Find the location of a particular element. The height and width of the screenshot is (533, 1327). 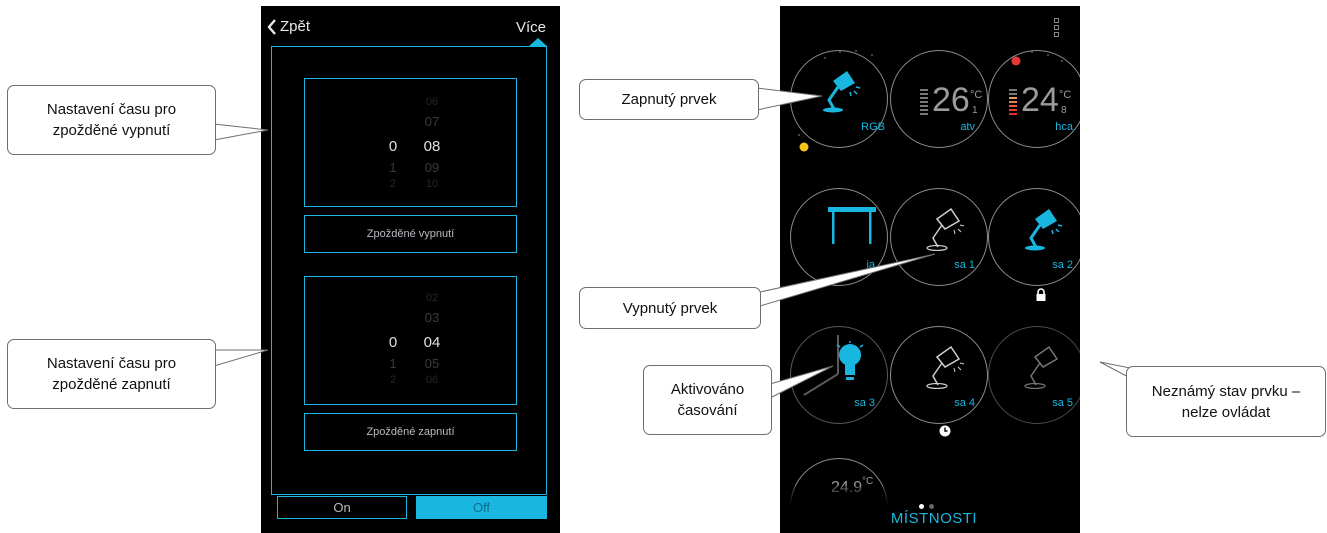

callout-off-item: Vypnutý prvek is located at coordinates (670, 308).